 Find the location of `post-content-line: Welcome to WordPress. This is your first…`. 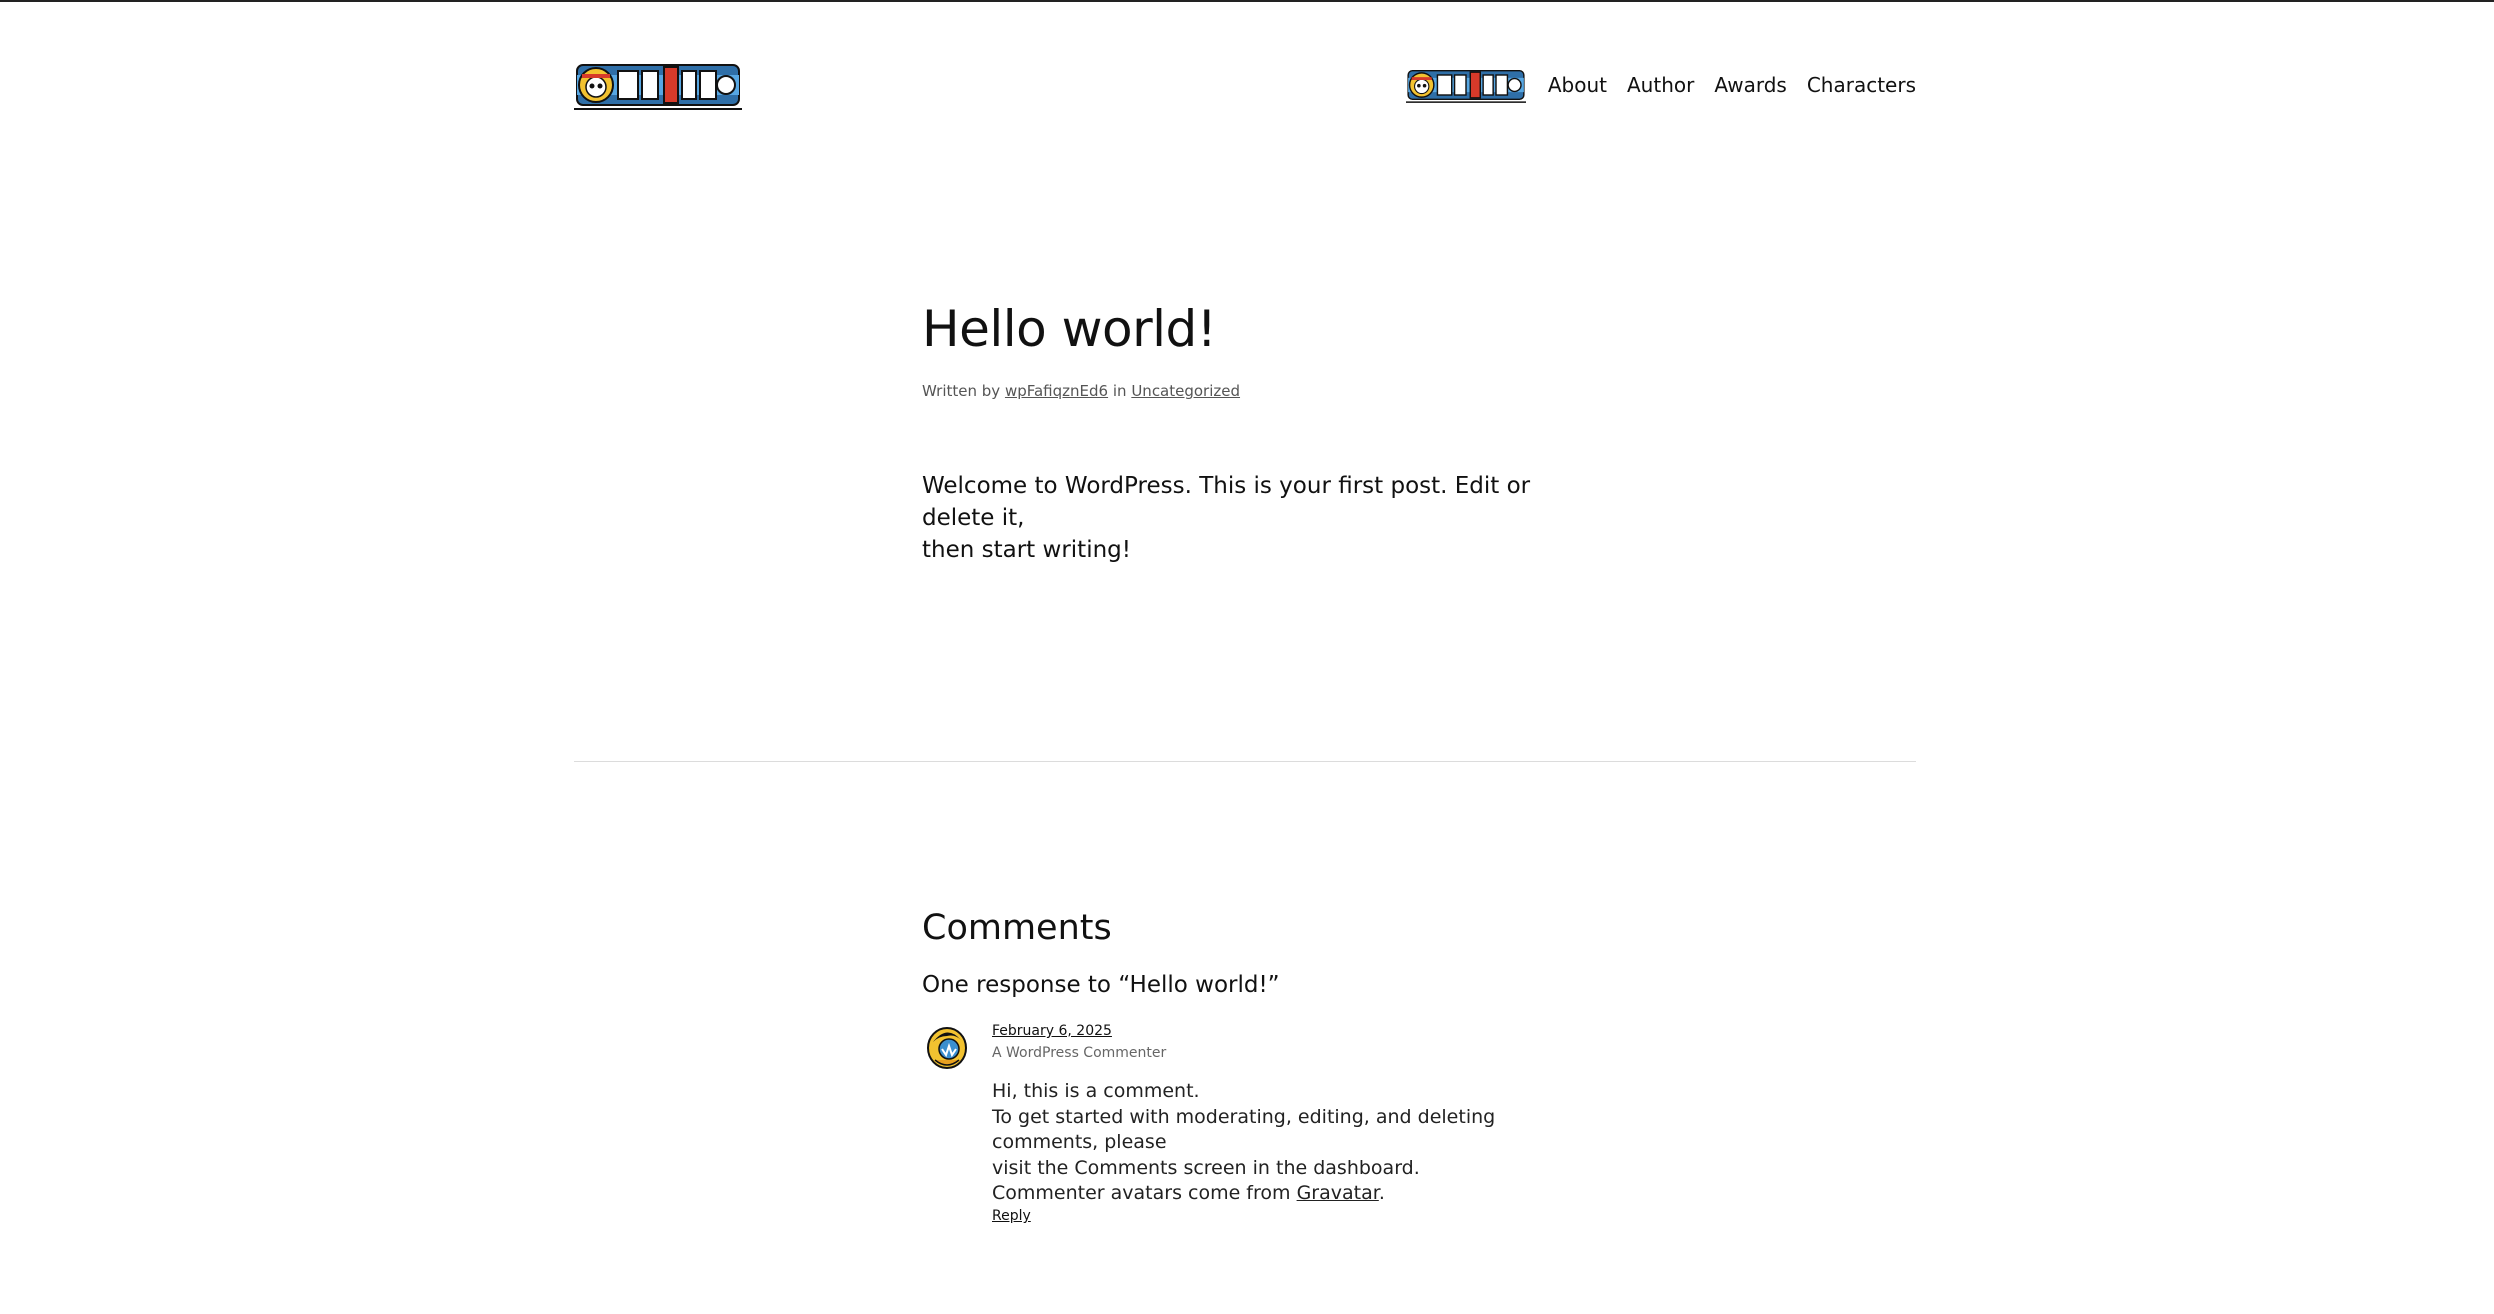

post-content-line: Welcome to WordPress. This is your first… is located at coordinates (1226, 502).